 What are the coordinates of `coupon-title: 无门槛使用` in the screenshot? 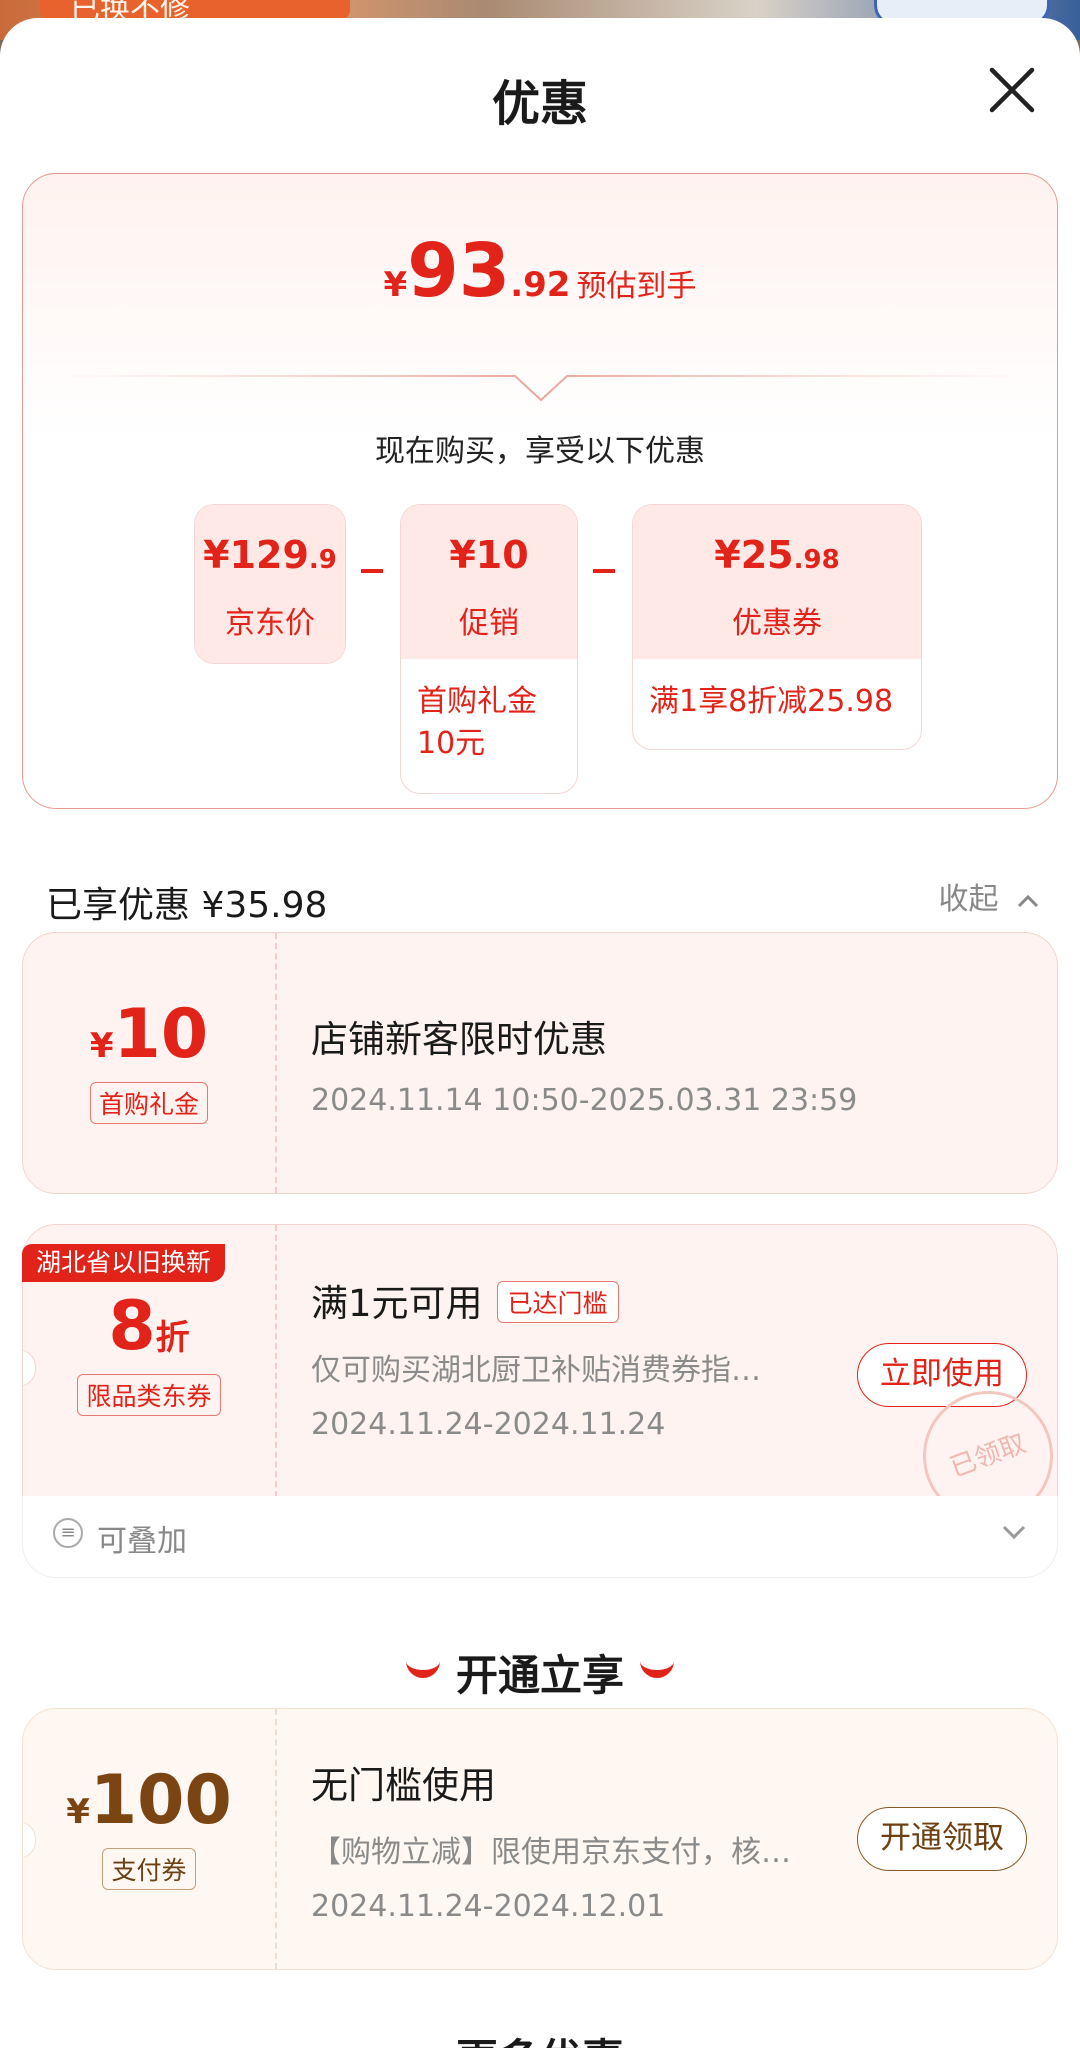 It's located at (403, 1785).